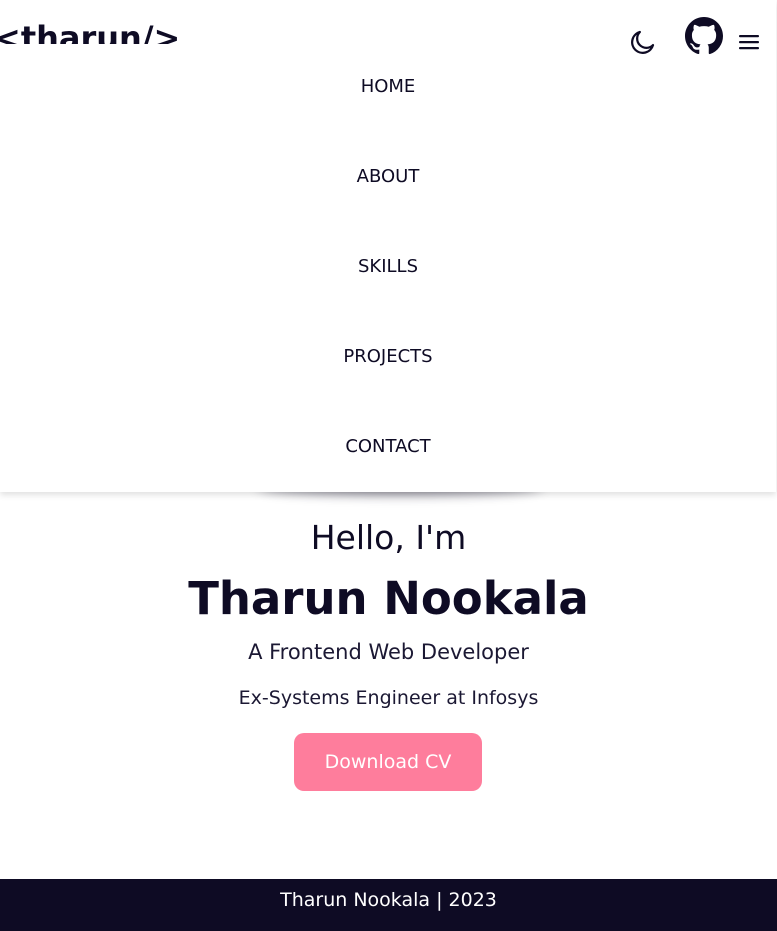 The width and height of the screenshot is (777, 931). Describe the element at coordinates (388, 87) in the screenshot. I see `nav-item-home: HOME` at that location.